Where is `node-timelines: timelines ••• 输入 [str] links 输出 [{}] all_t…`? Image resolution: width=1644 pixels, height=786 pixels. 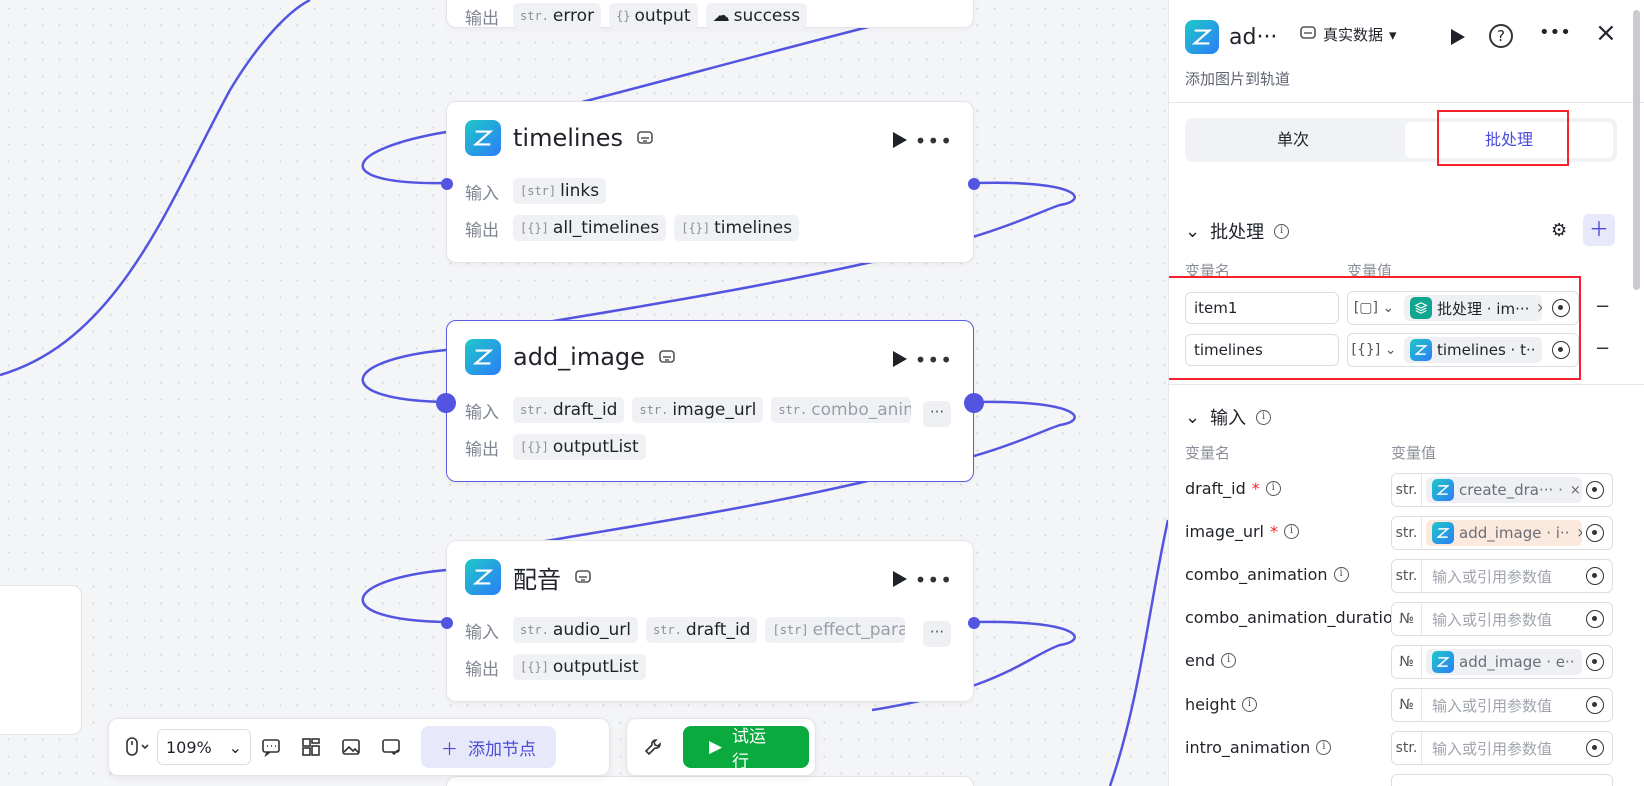 node-timelines: timelines ••• 输入 [str] links 输出 [{}] all_t… is located at coordinates (710, 182).